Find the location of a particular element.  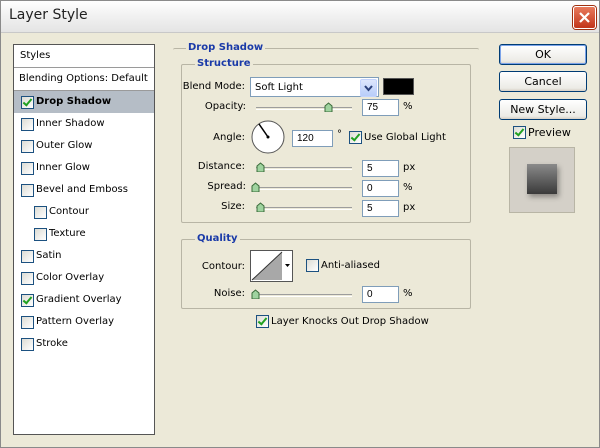

sidebar-item-inner-shadow: Inner Shadow is located at coordinates (84, 124).